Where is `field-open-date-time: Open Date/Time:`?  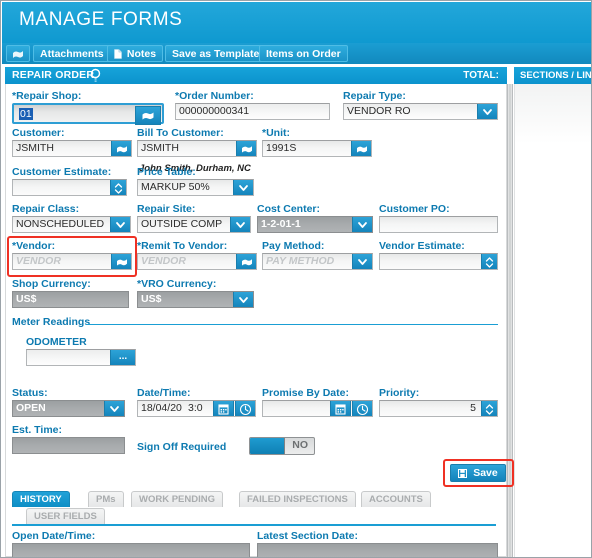
field-open-date-time: Open Date/Time: is located at coordinates (131, 543).